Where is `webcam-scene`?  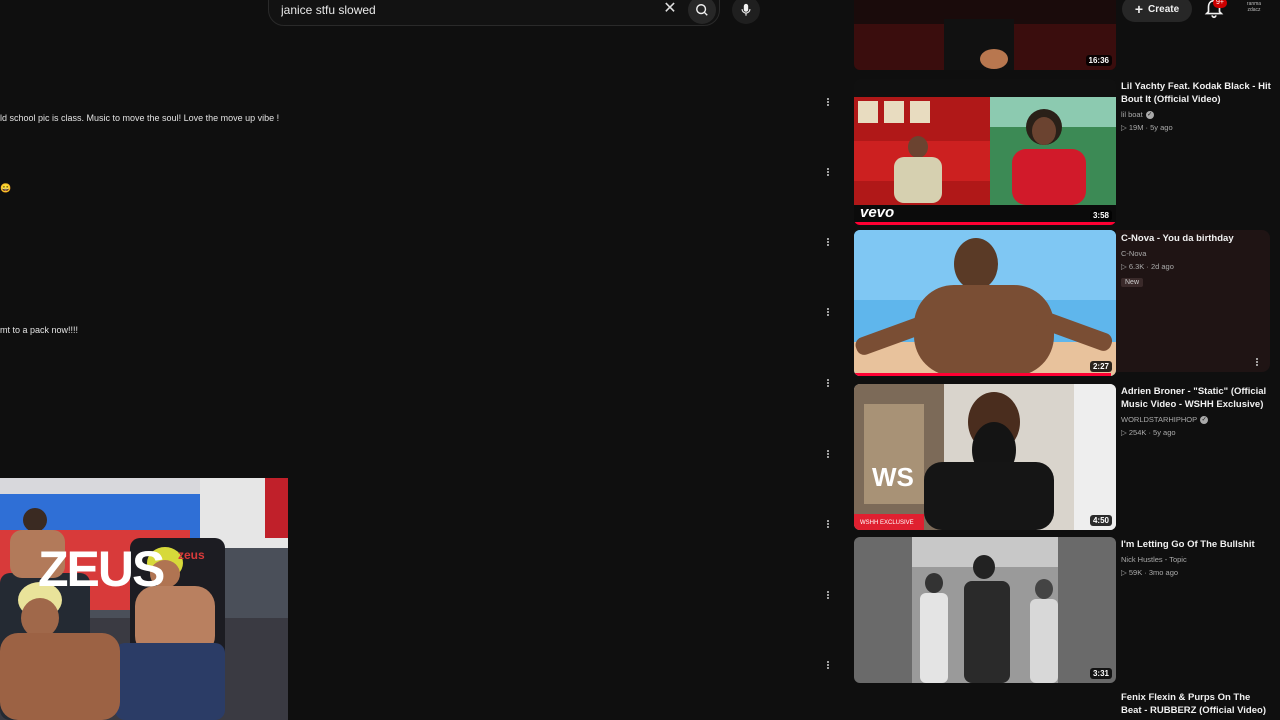 webcam-scene is located at coordinates (144, 599).